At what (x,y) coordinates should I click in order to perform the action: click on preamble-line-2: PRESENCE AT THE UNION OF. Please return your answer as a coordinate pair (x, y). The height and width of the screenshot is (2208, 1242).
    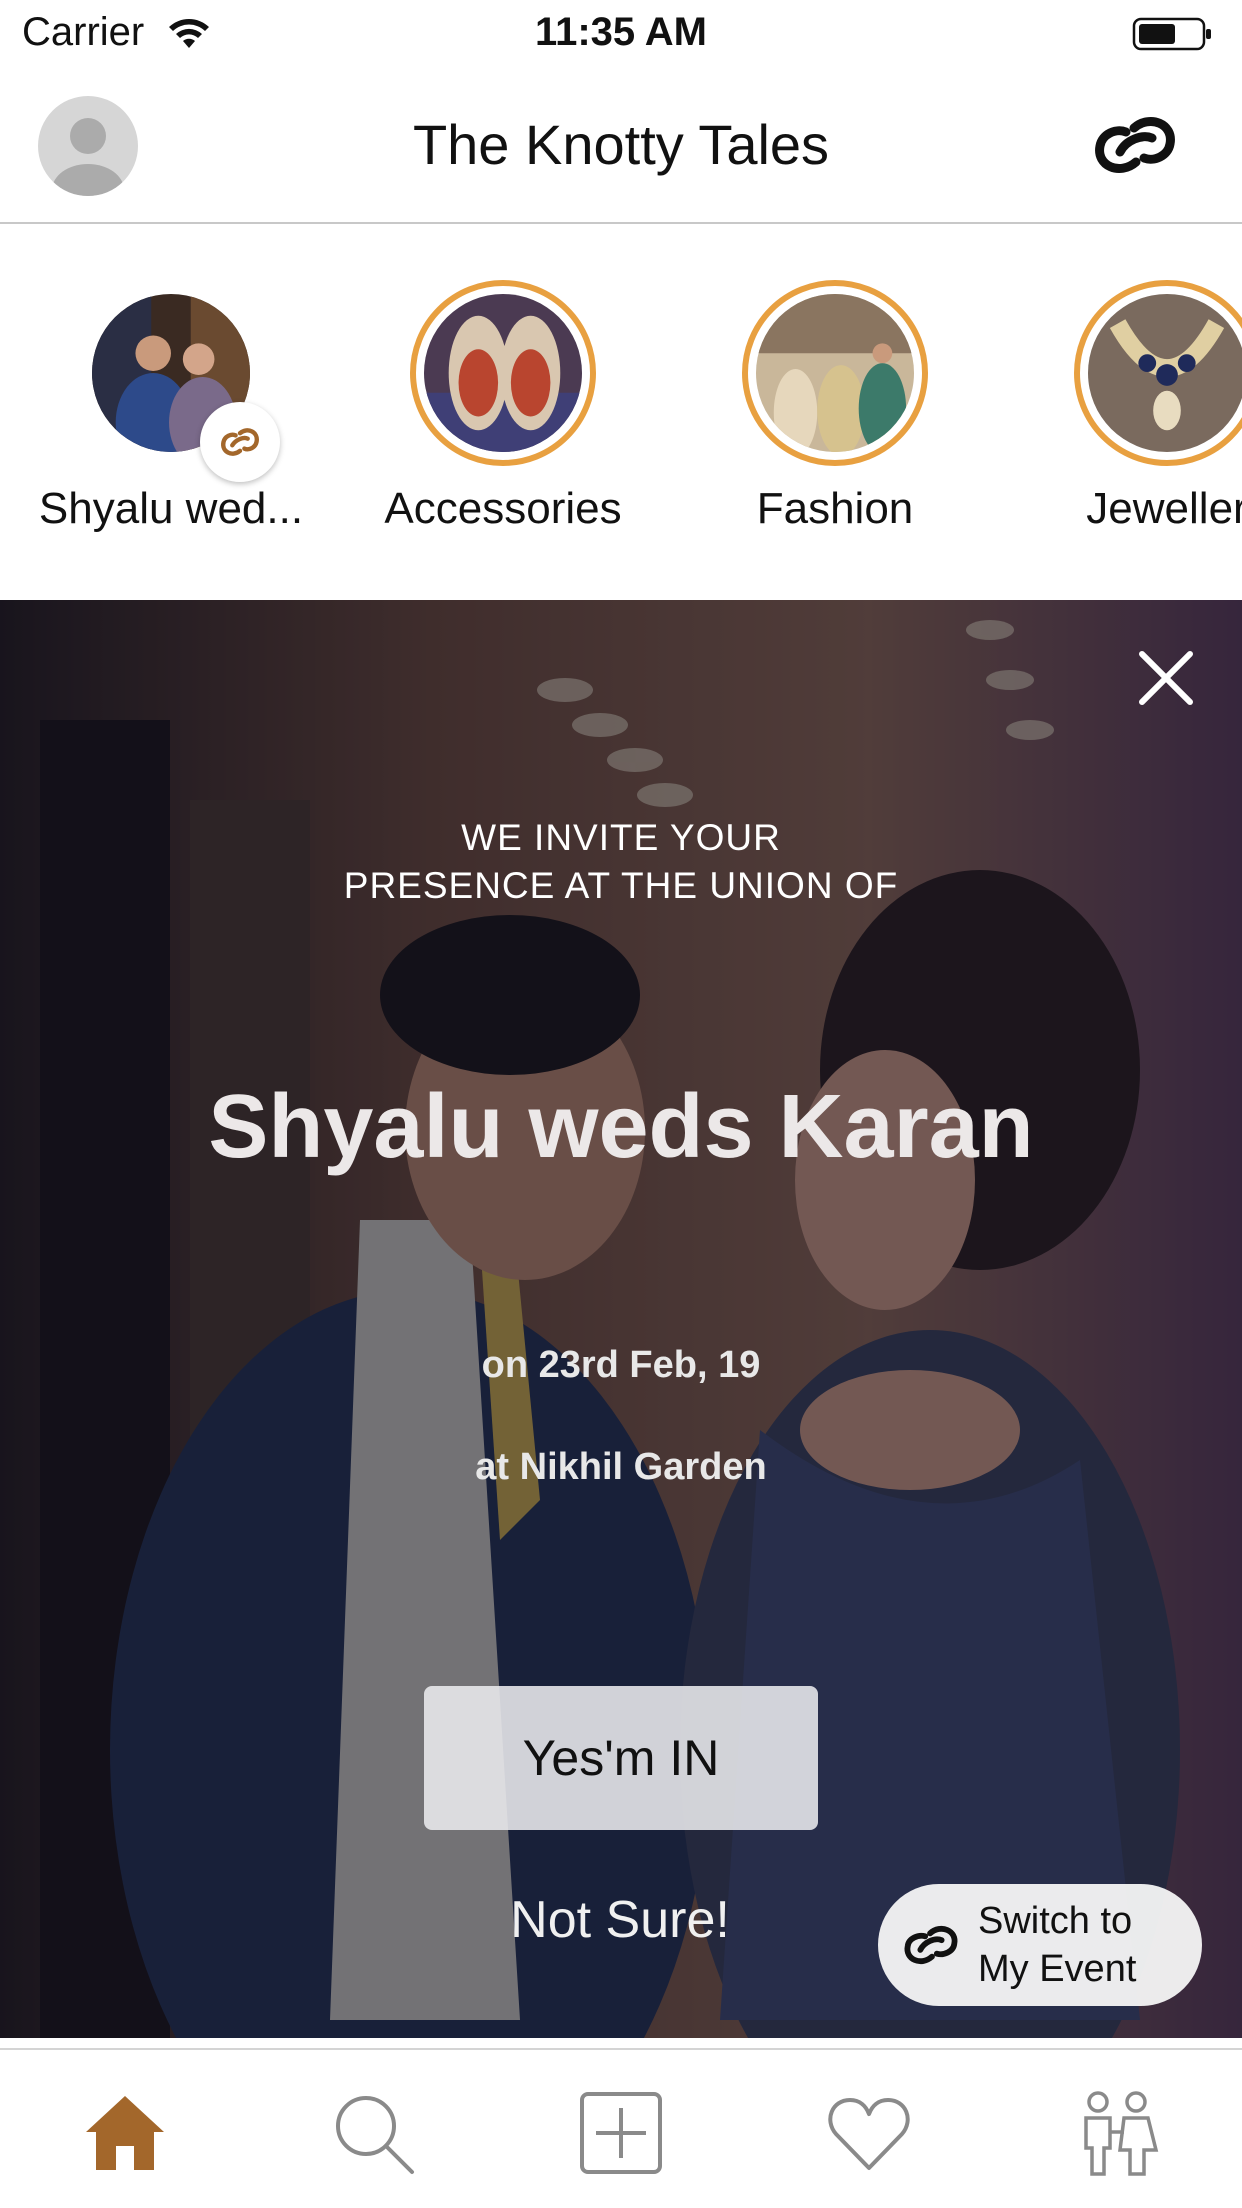
    Looking at the image, I should click on (621, 885).